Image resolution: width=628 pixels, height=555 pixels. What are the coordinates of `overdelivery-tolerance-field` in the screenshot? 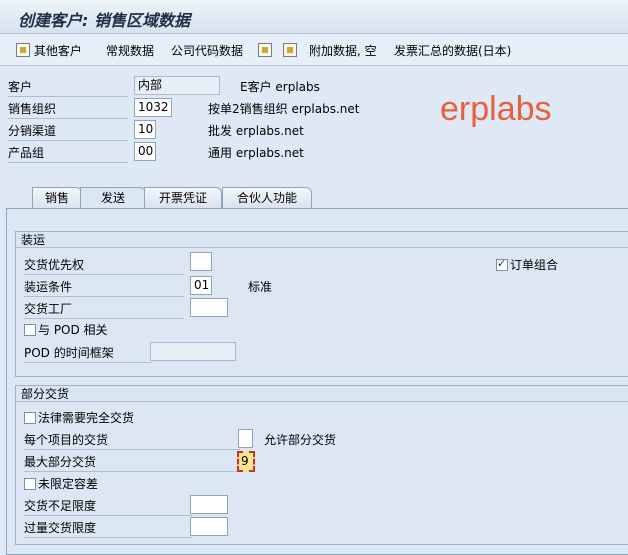 It's located at (209, 526).